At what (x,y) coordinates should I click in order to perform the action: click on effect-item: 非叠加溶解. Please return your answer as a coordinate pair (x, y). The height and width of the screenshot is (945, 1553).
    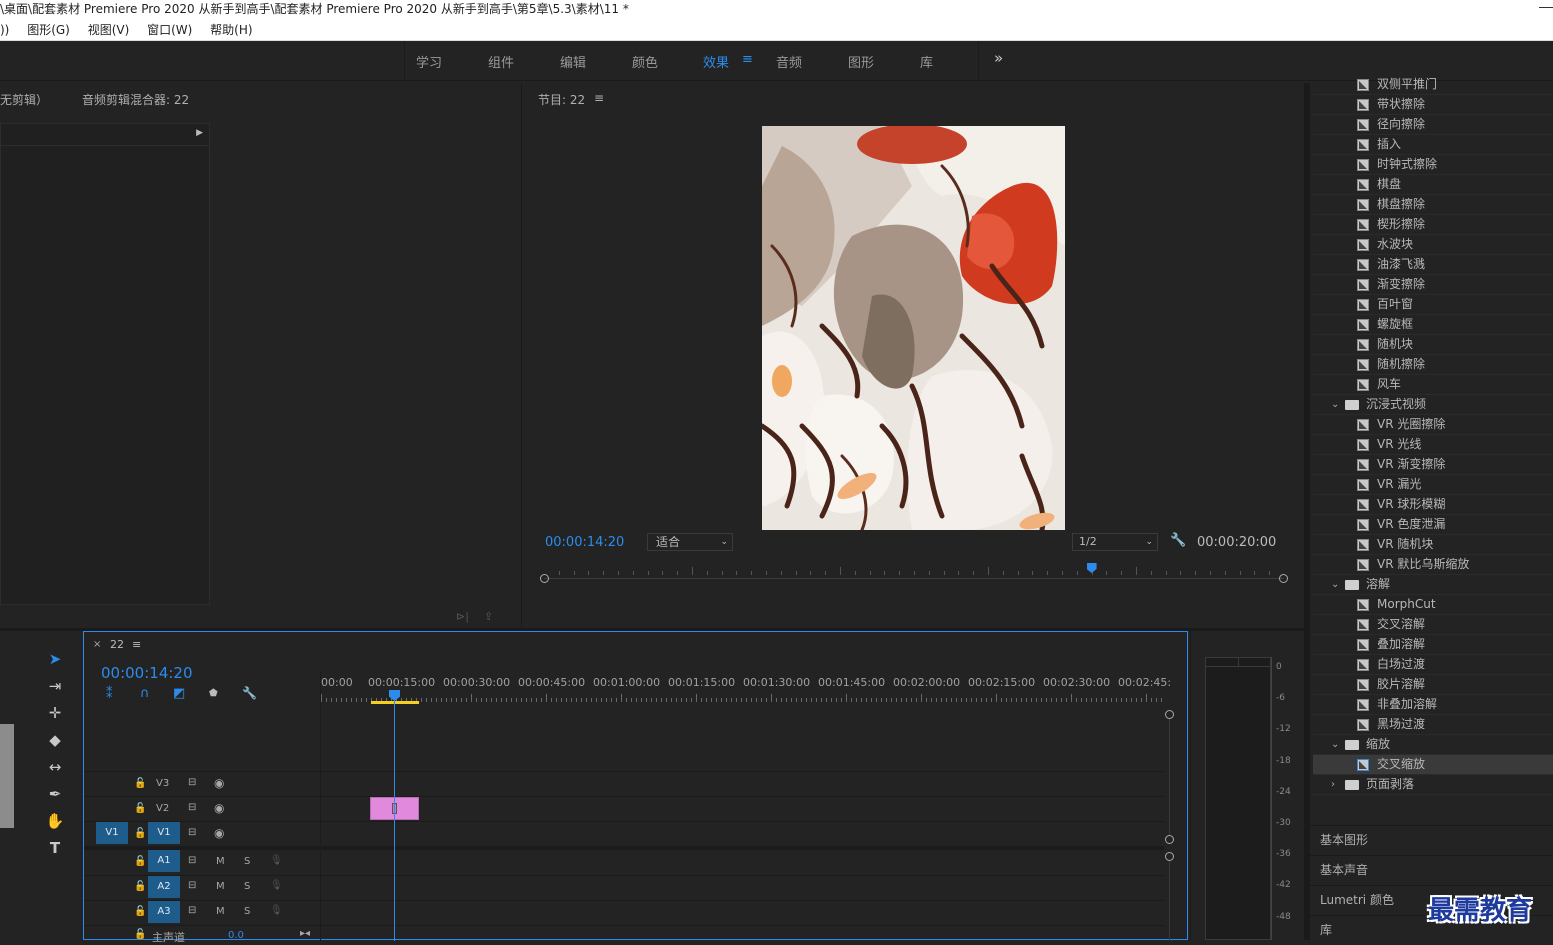
    Looking at the image, I should click on (1433, 705).